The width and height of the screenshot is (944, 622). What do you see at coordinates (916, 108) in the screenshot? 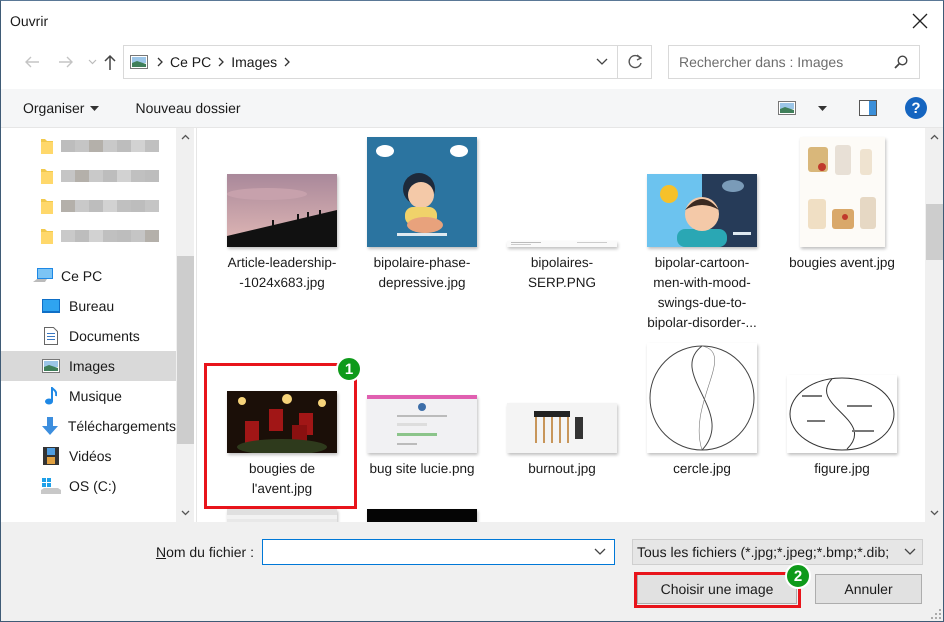
I see `help-button: ?` at bounding box center [916, 108].